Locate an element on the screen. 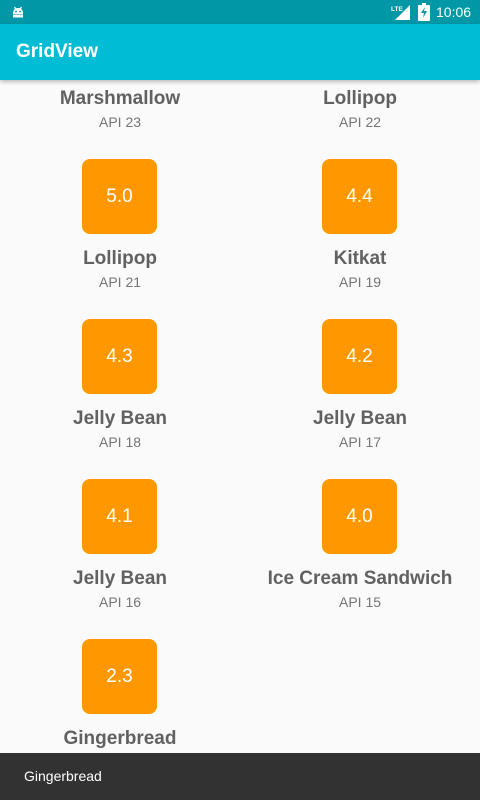 The height and width of the screenshot is (800, 480). grid-item: 4.1 Jelly Bean API 16 is located at coordinates (120, 539).